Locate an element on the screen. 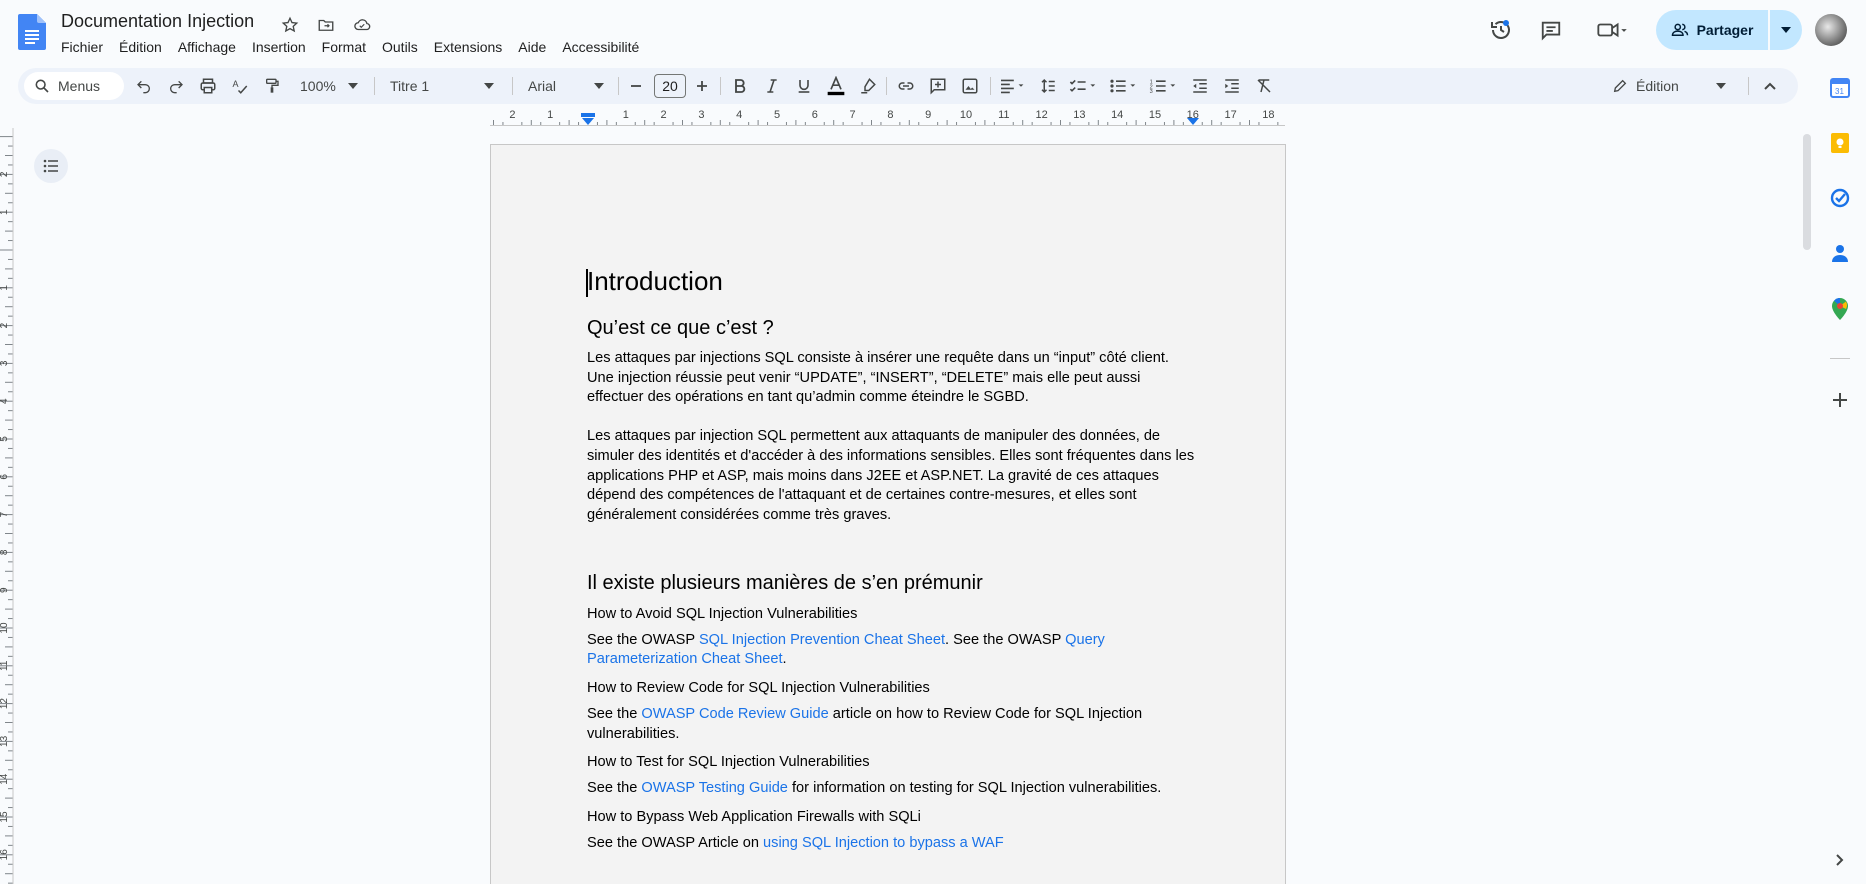 The height and width of the screenshot is (884, 1866). share-button: Partager is located at coordinates (1712, 30).